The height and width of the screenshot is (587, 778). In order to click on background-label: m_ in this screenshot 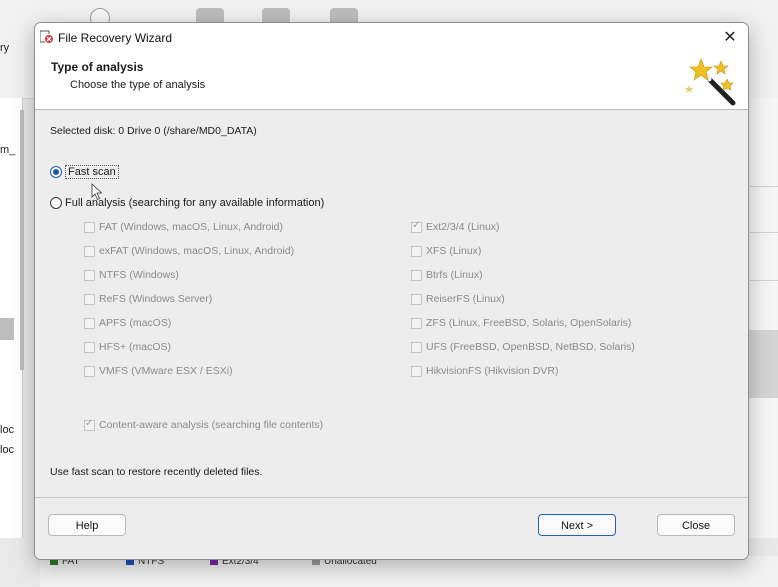, I will do `click(8, 150)`.